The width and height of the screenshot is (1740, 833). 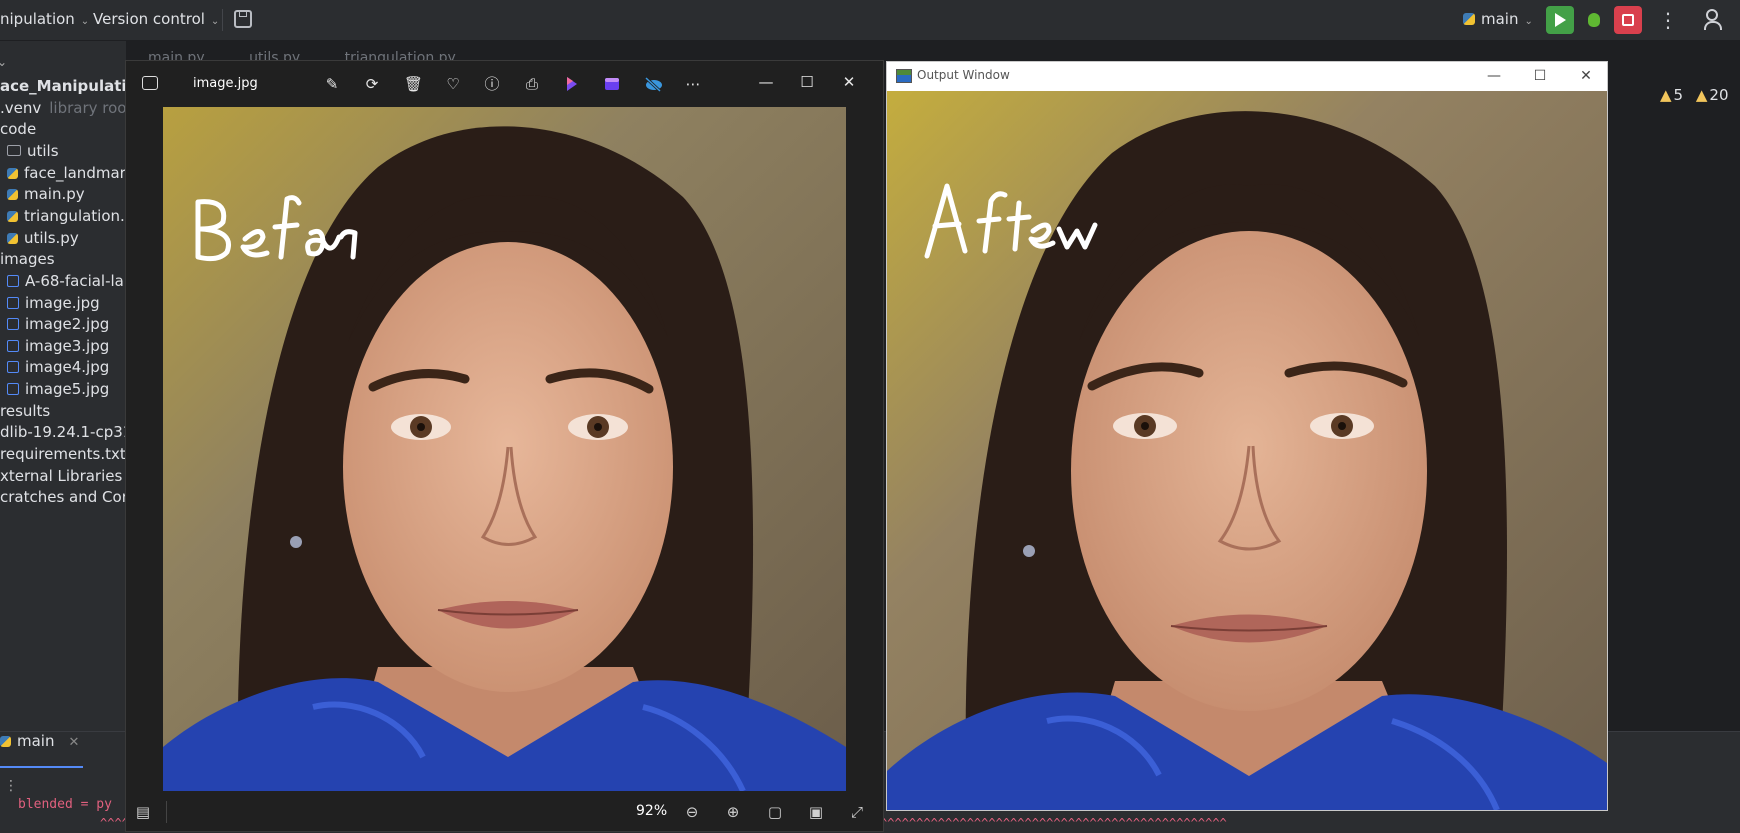 I want to click on tree-item: image2.jpg, so click(x=58, y=324).